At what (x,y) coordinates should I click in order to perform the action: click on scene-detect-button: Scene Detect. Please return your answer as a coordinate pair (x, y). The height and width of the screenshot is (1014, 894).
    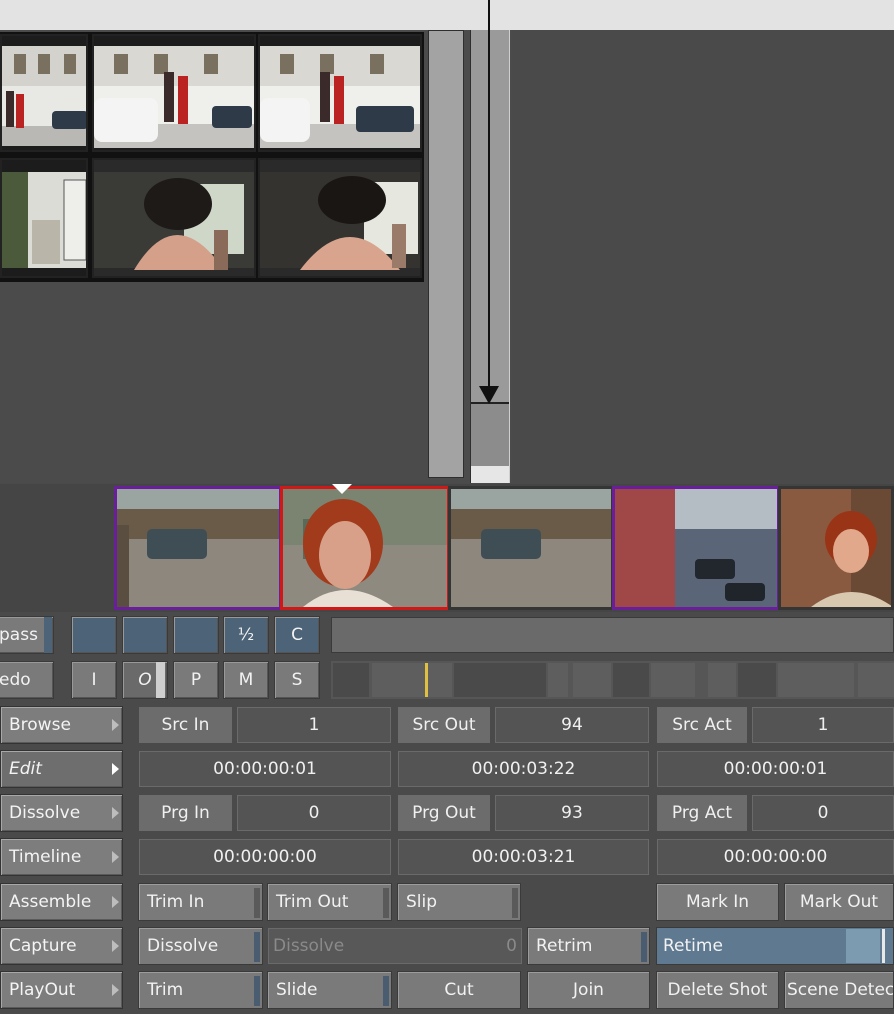
    Looking at the image, I should click on (839, 990).